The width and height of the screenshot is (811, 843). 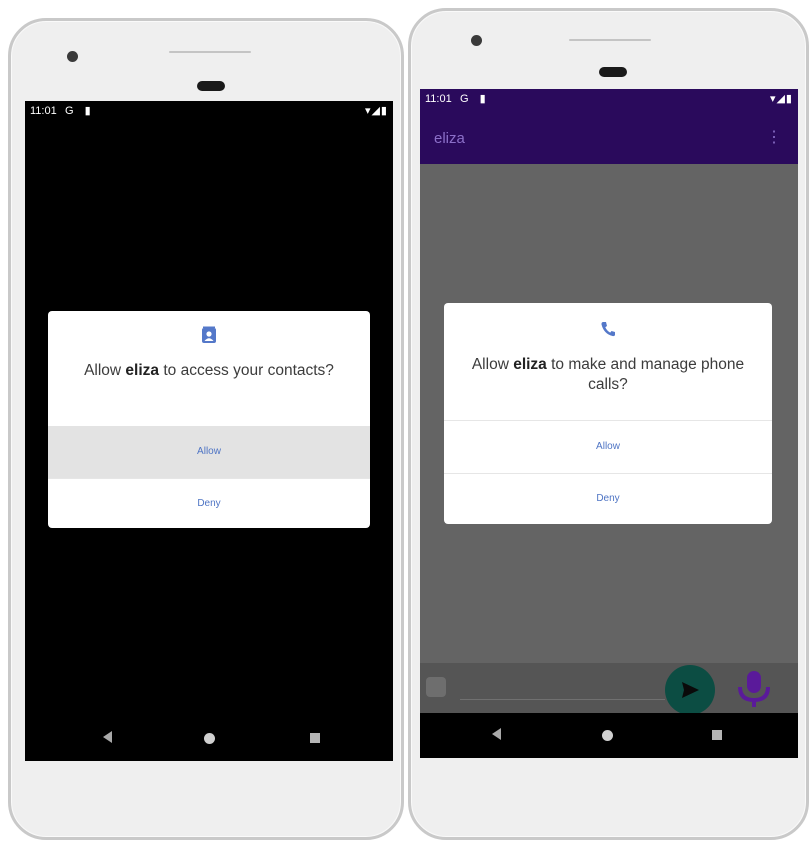 I want to click on app-title: eliza, so click(x=449, y=138).